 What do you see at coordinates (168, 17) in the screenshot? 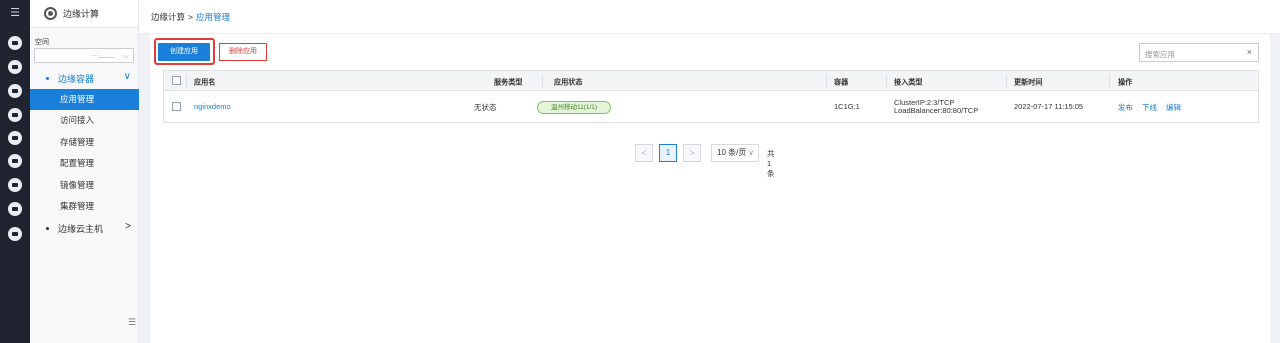
I see `breadcrumb-root: 边缘计算` at bounding box center [168, 17].